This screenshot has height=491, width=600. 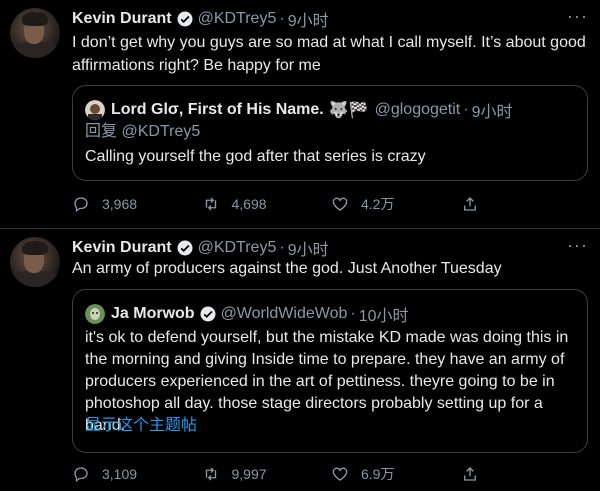 I want to click on reply-prefix: 回复, so click(x=101, y=131).